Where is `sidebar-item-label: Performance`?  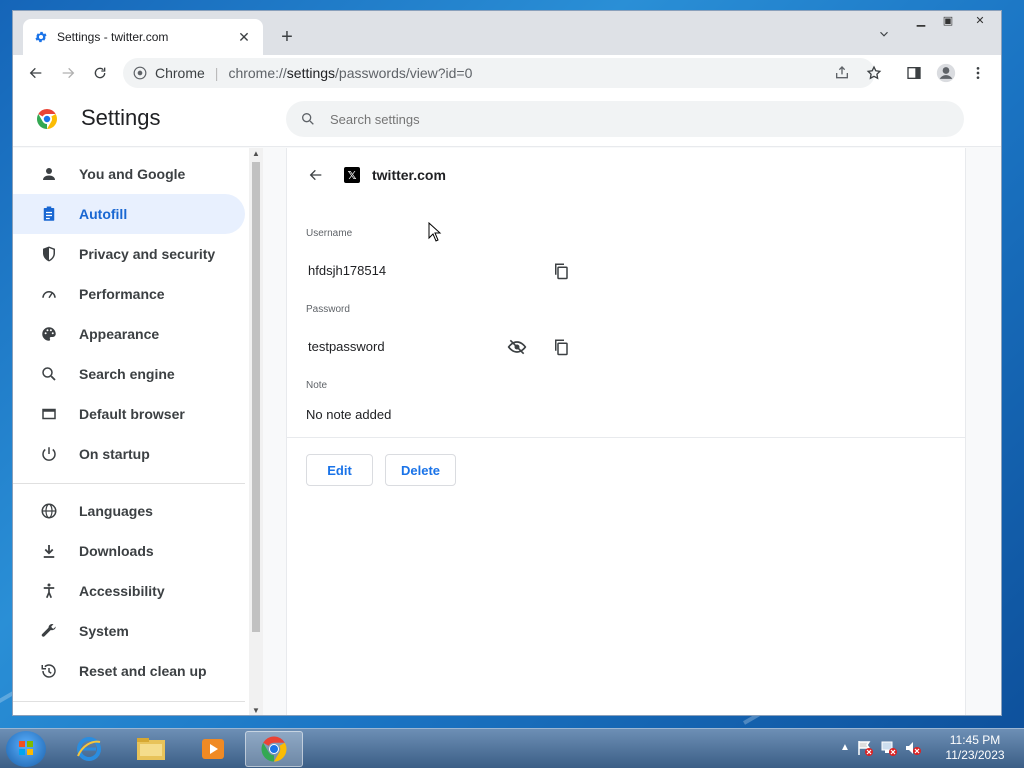 sidebar-item-label: Performance is located at coordinates (122, 294).